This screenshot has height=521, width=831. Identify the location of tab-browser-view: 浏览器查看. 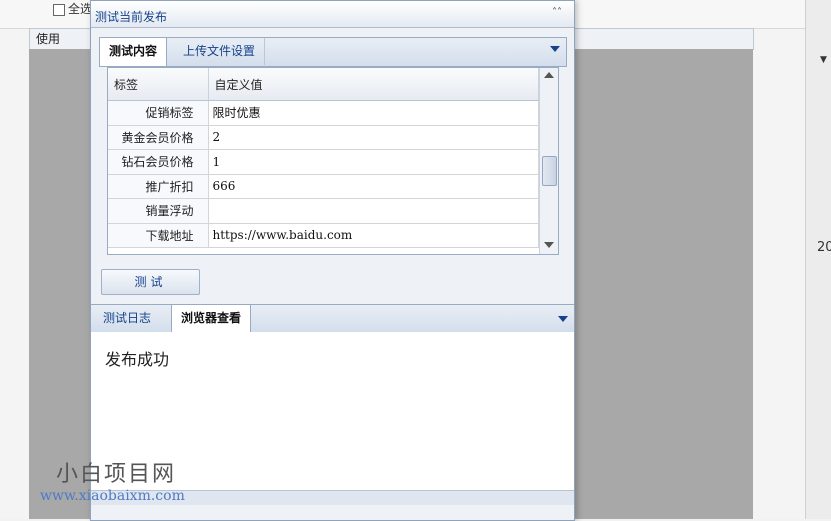
(211, 318).